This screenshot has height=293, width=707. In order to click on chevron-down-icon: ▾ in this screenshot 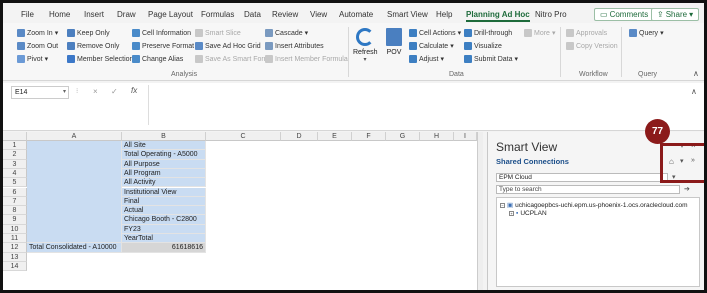, I will do `click(64, 91)`.